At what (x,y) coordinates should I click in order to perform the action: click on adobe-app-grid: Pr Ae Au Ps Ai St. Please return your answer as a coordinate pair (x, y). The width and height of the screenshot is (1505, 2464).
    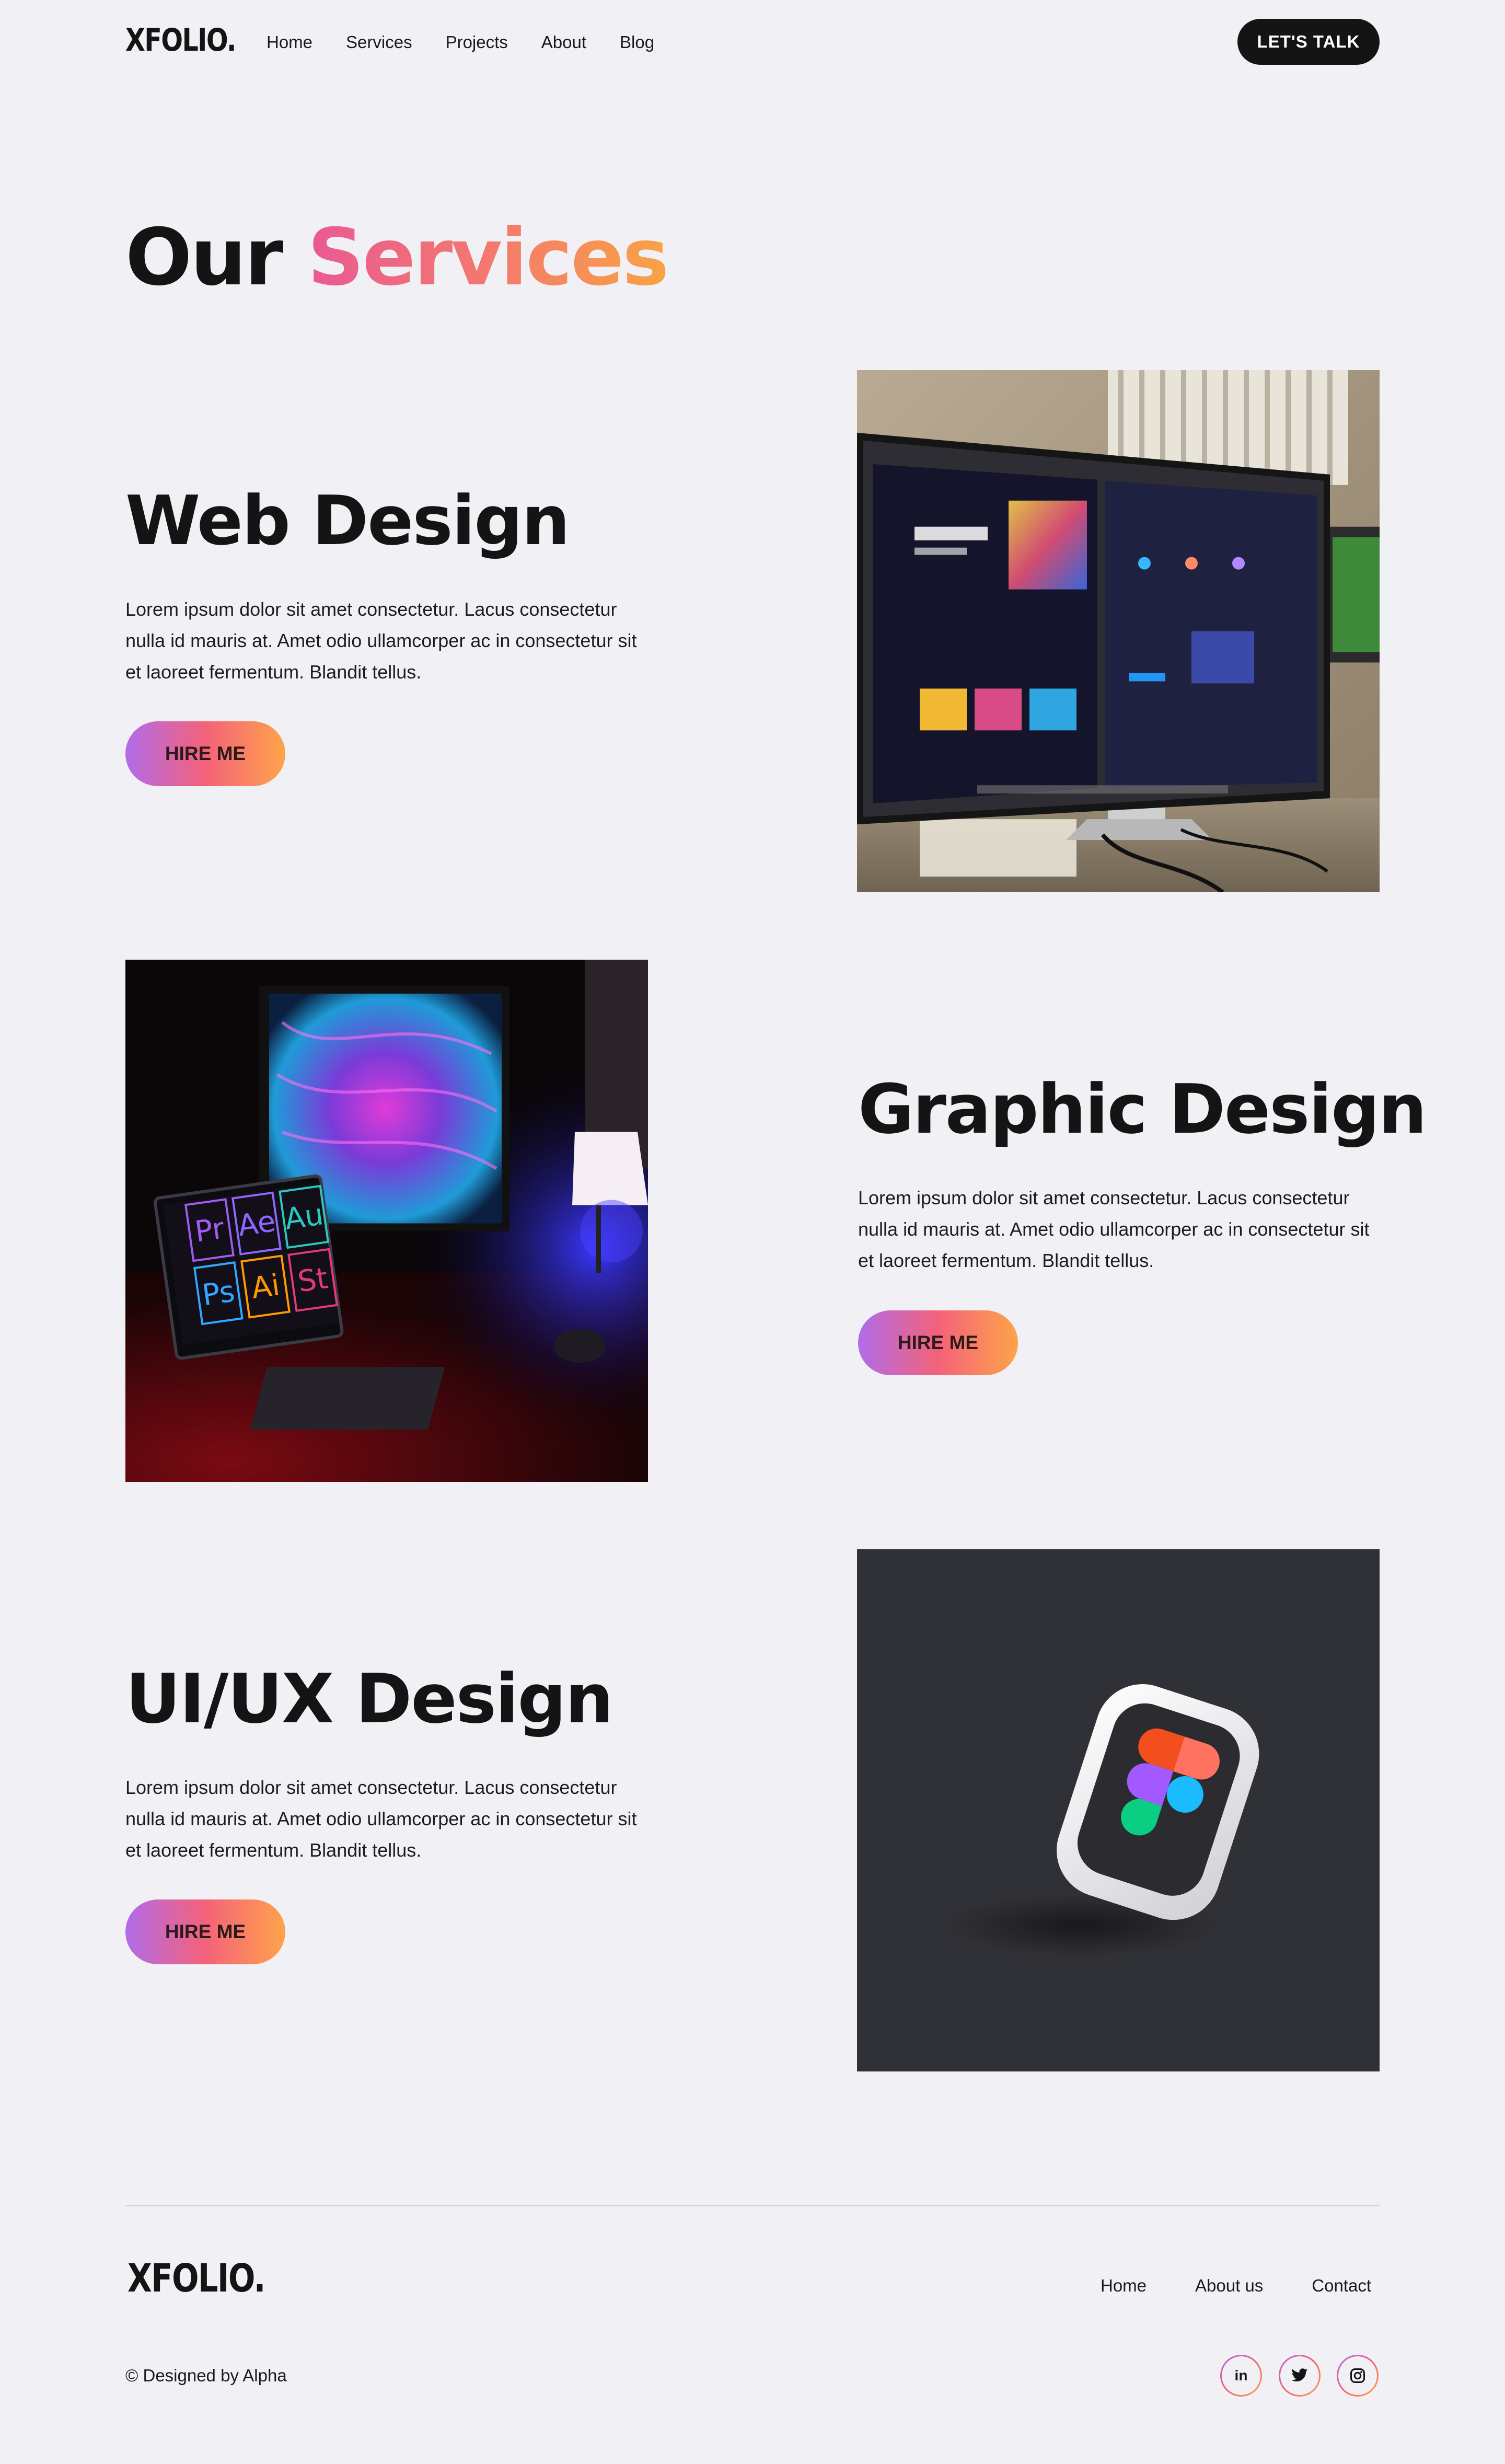
    Looking at the image, I should click on (261, 1254).